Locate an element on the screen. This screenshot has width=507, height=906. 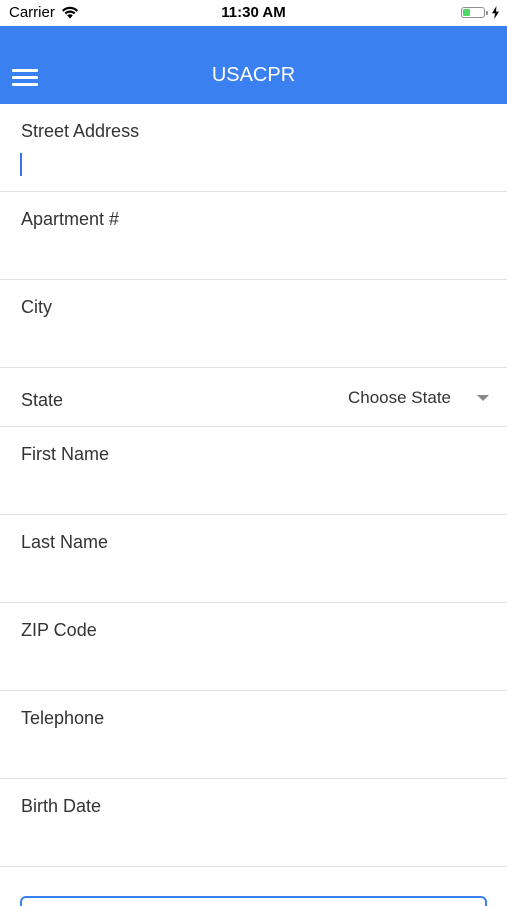
birth-date-field: Birth Date is located at coordinates (253, 823).